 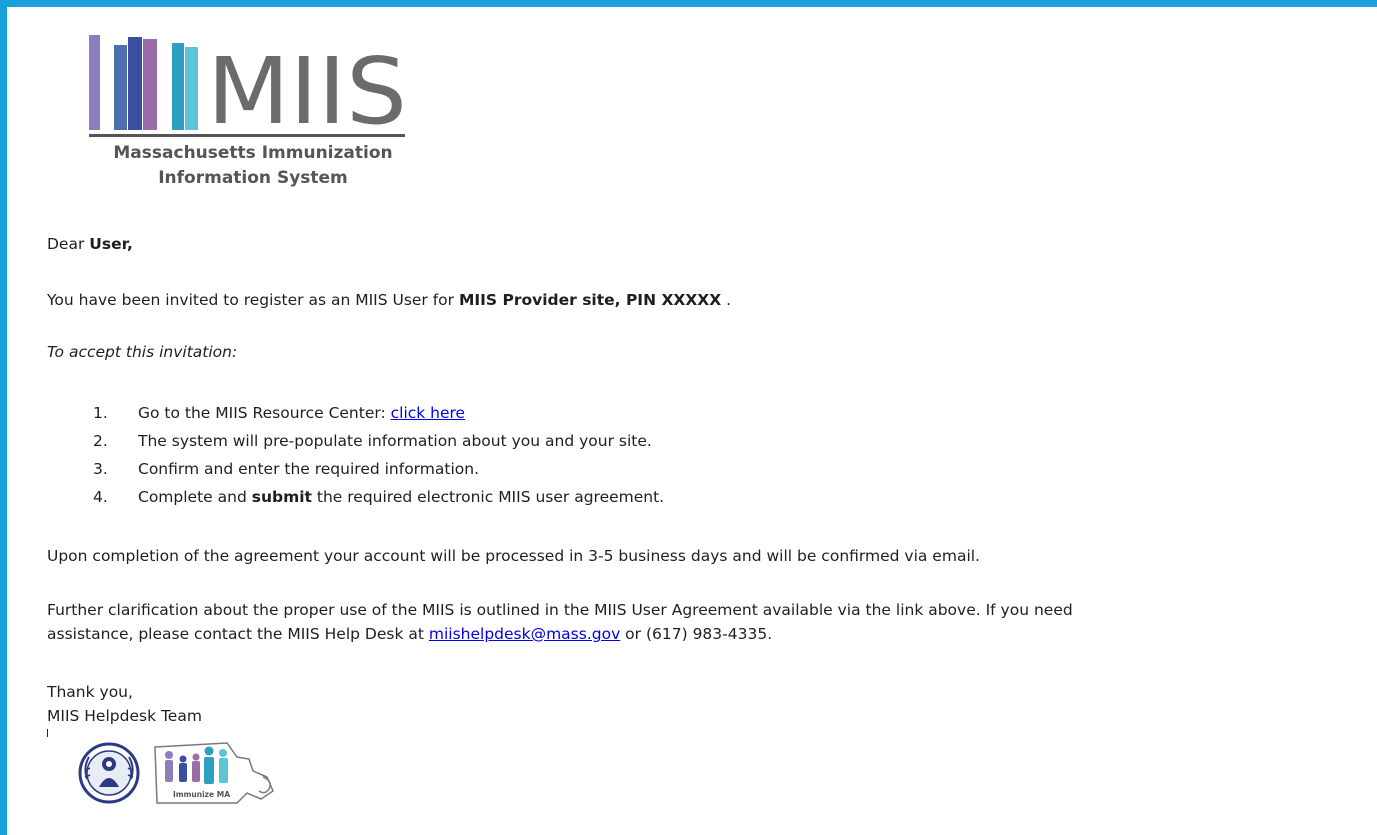 What do you see at coordinates (124, 716) in the screenshot?
I see `signature-text: MIIS Helpdesk Team` at bounding box center [124, 716].